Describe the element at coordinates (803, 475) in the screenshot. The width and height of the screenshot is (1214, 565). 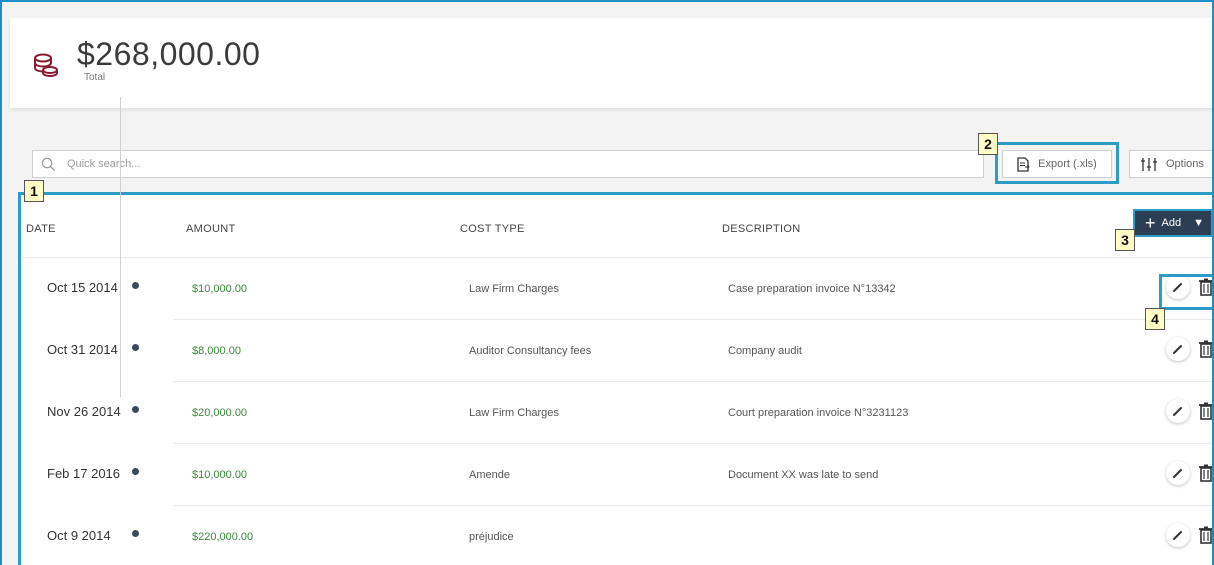
I see `row-description: Document XX was late to send` at that location.